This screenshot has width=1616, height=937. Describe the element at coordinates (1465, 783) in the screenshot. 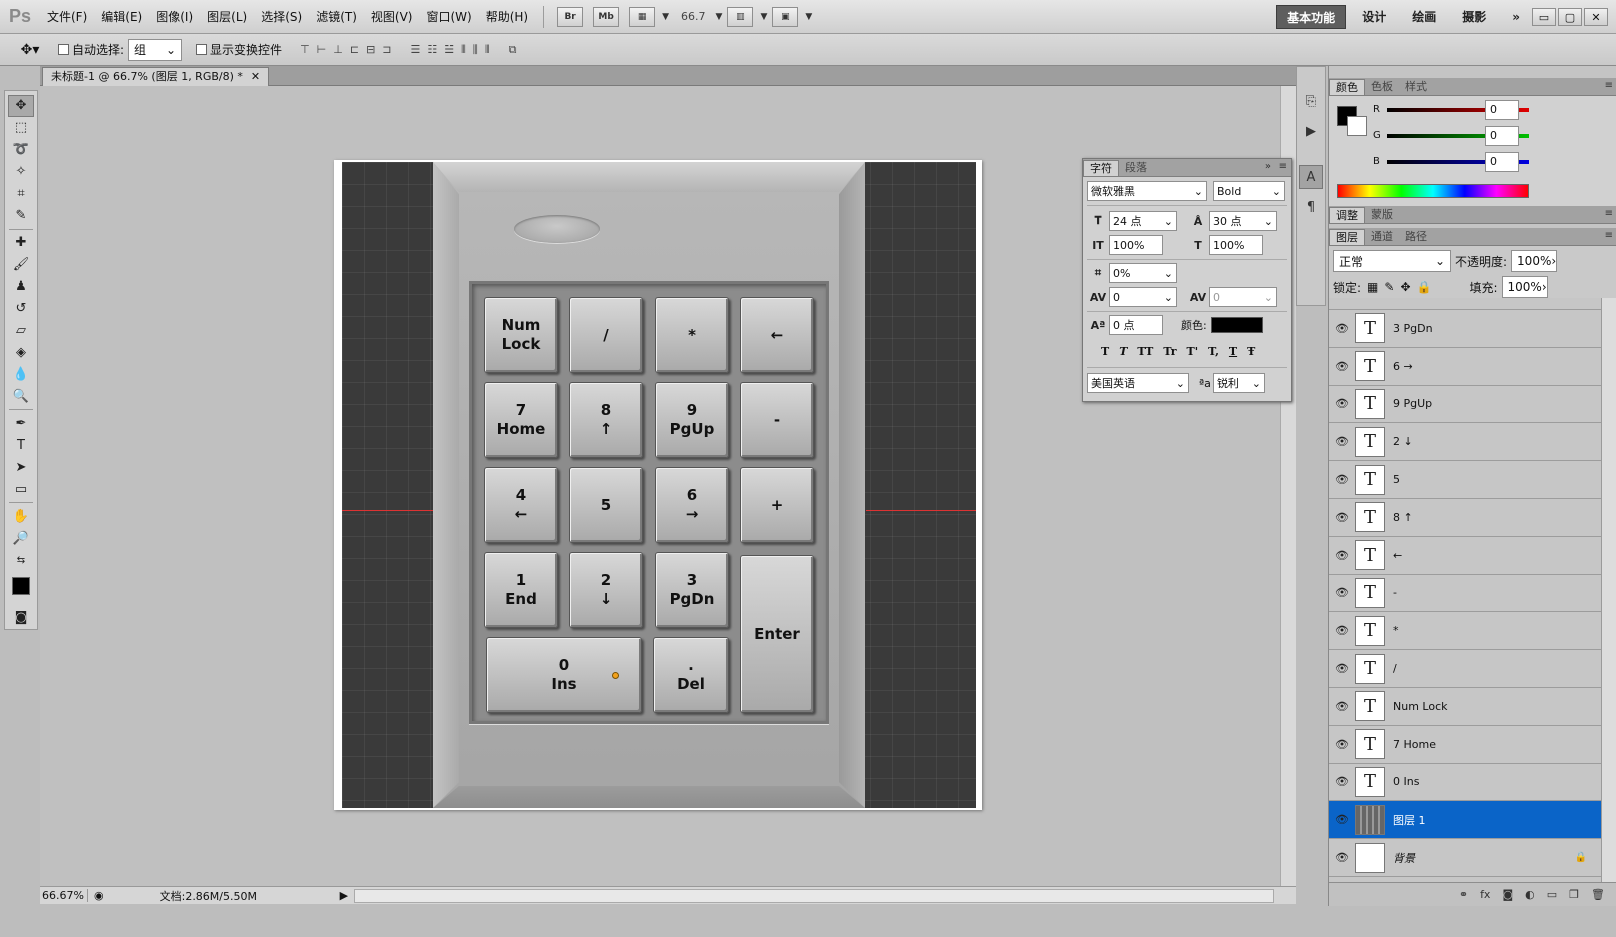

I see `layer-row: 👁 T 0 Ins` at that location.